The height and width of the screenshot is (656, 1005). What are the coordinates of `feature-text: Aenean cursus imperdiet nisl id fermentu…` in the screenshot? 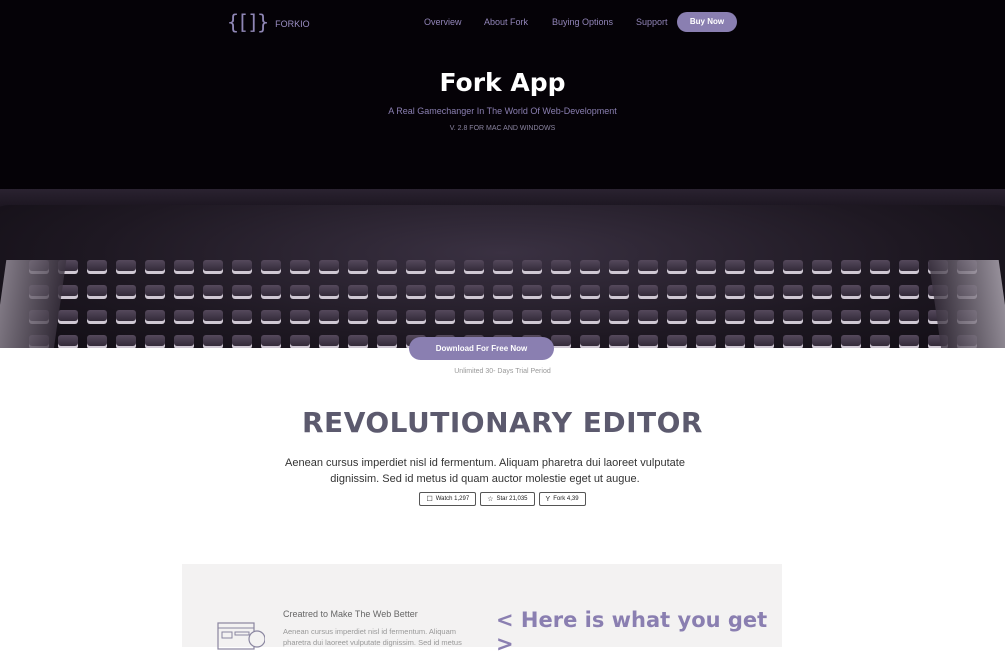 It's located at (372, 637).